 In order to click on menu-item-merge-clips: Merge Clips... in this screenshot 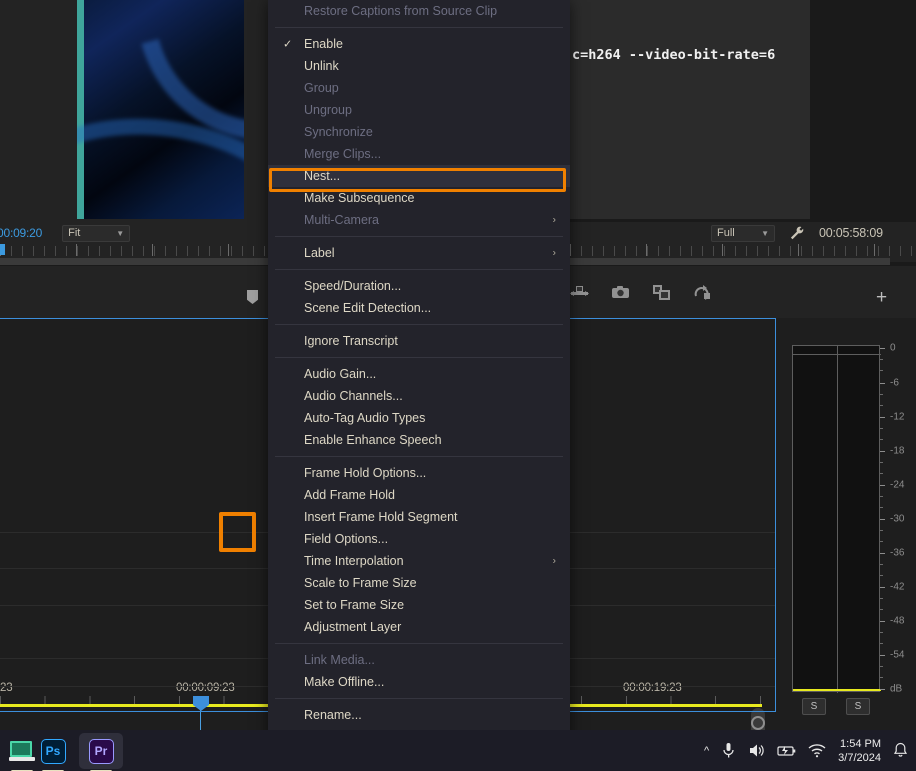, I will do `click(419, 154)`.